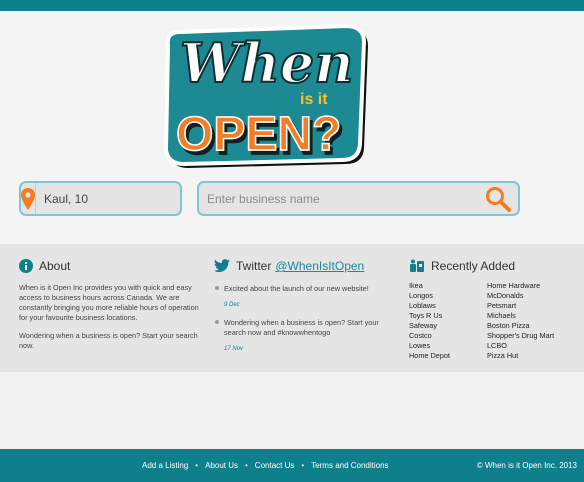  Describe the element at coordinates (314, 99) in the screenshot. I see `logo-is-it: is it` at that location.